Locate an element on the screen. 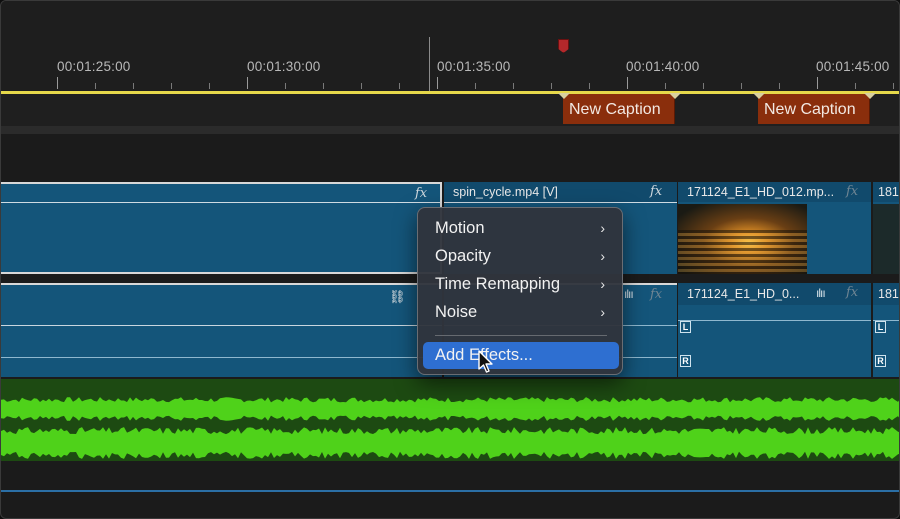 Image resolution: width=900 pixels, height=519 pixels. track-bottom-line is located at coordinates (450, 491).